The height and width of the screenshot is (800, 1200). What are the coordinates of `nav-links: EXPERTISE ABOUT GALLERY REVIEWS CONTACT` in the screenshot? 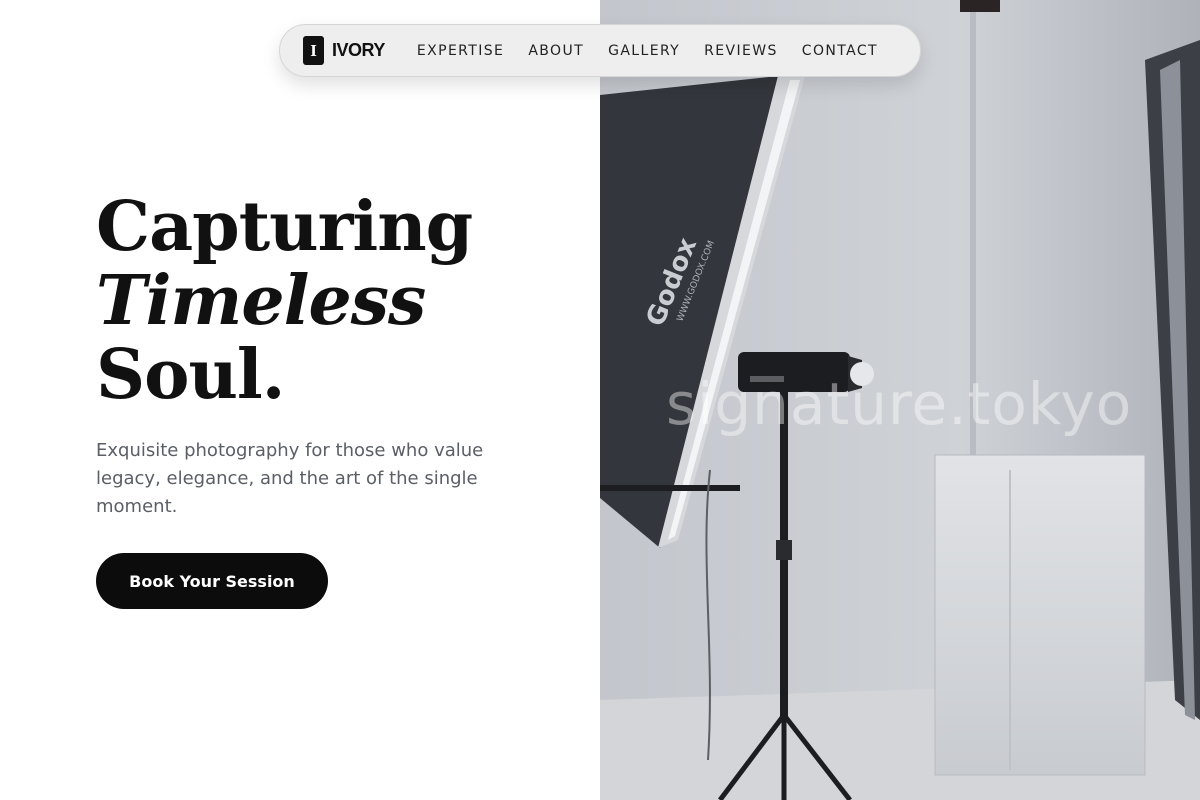 It's located at (647, 51).